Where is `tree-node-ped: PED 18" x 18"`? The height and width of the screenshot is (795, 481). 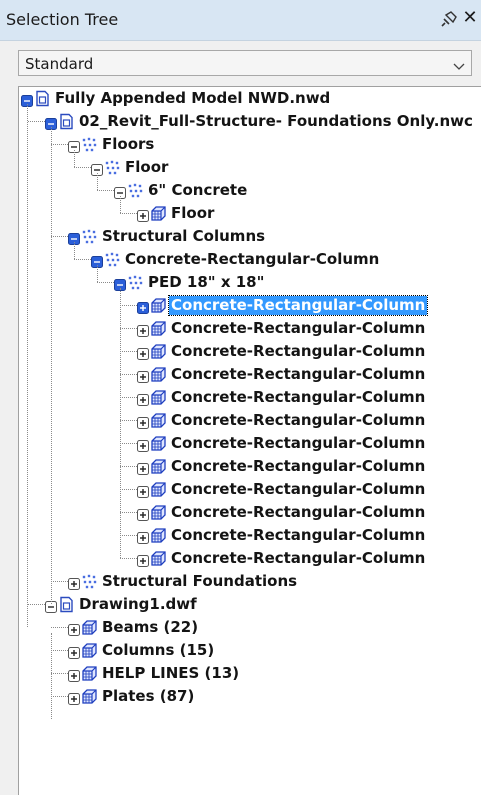 tree-node-ped: PED 18" x 18" is located at coordinates (250, 282).